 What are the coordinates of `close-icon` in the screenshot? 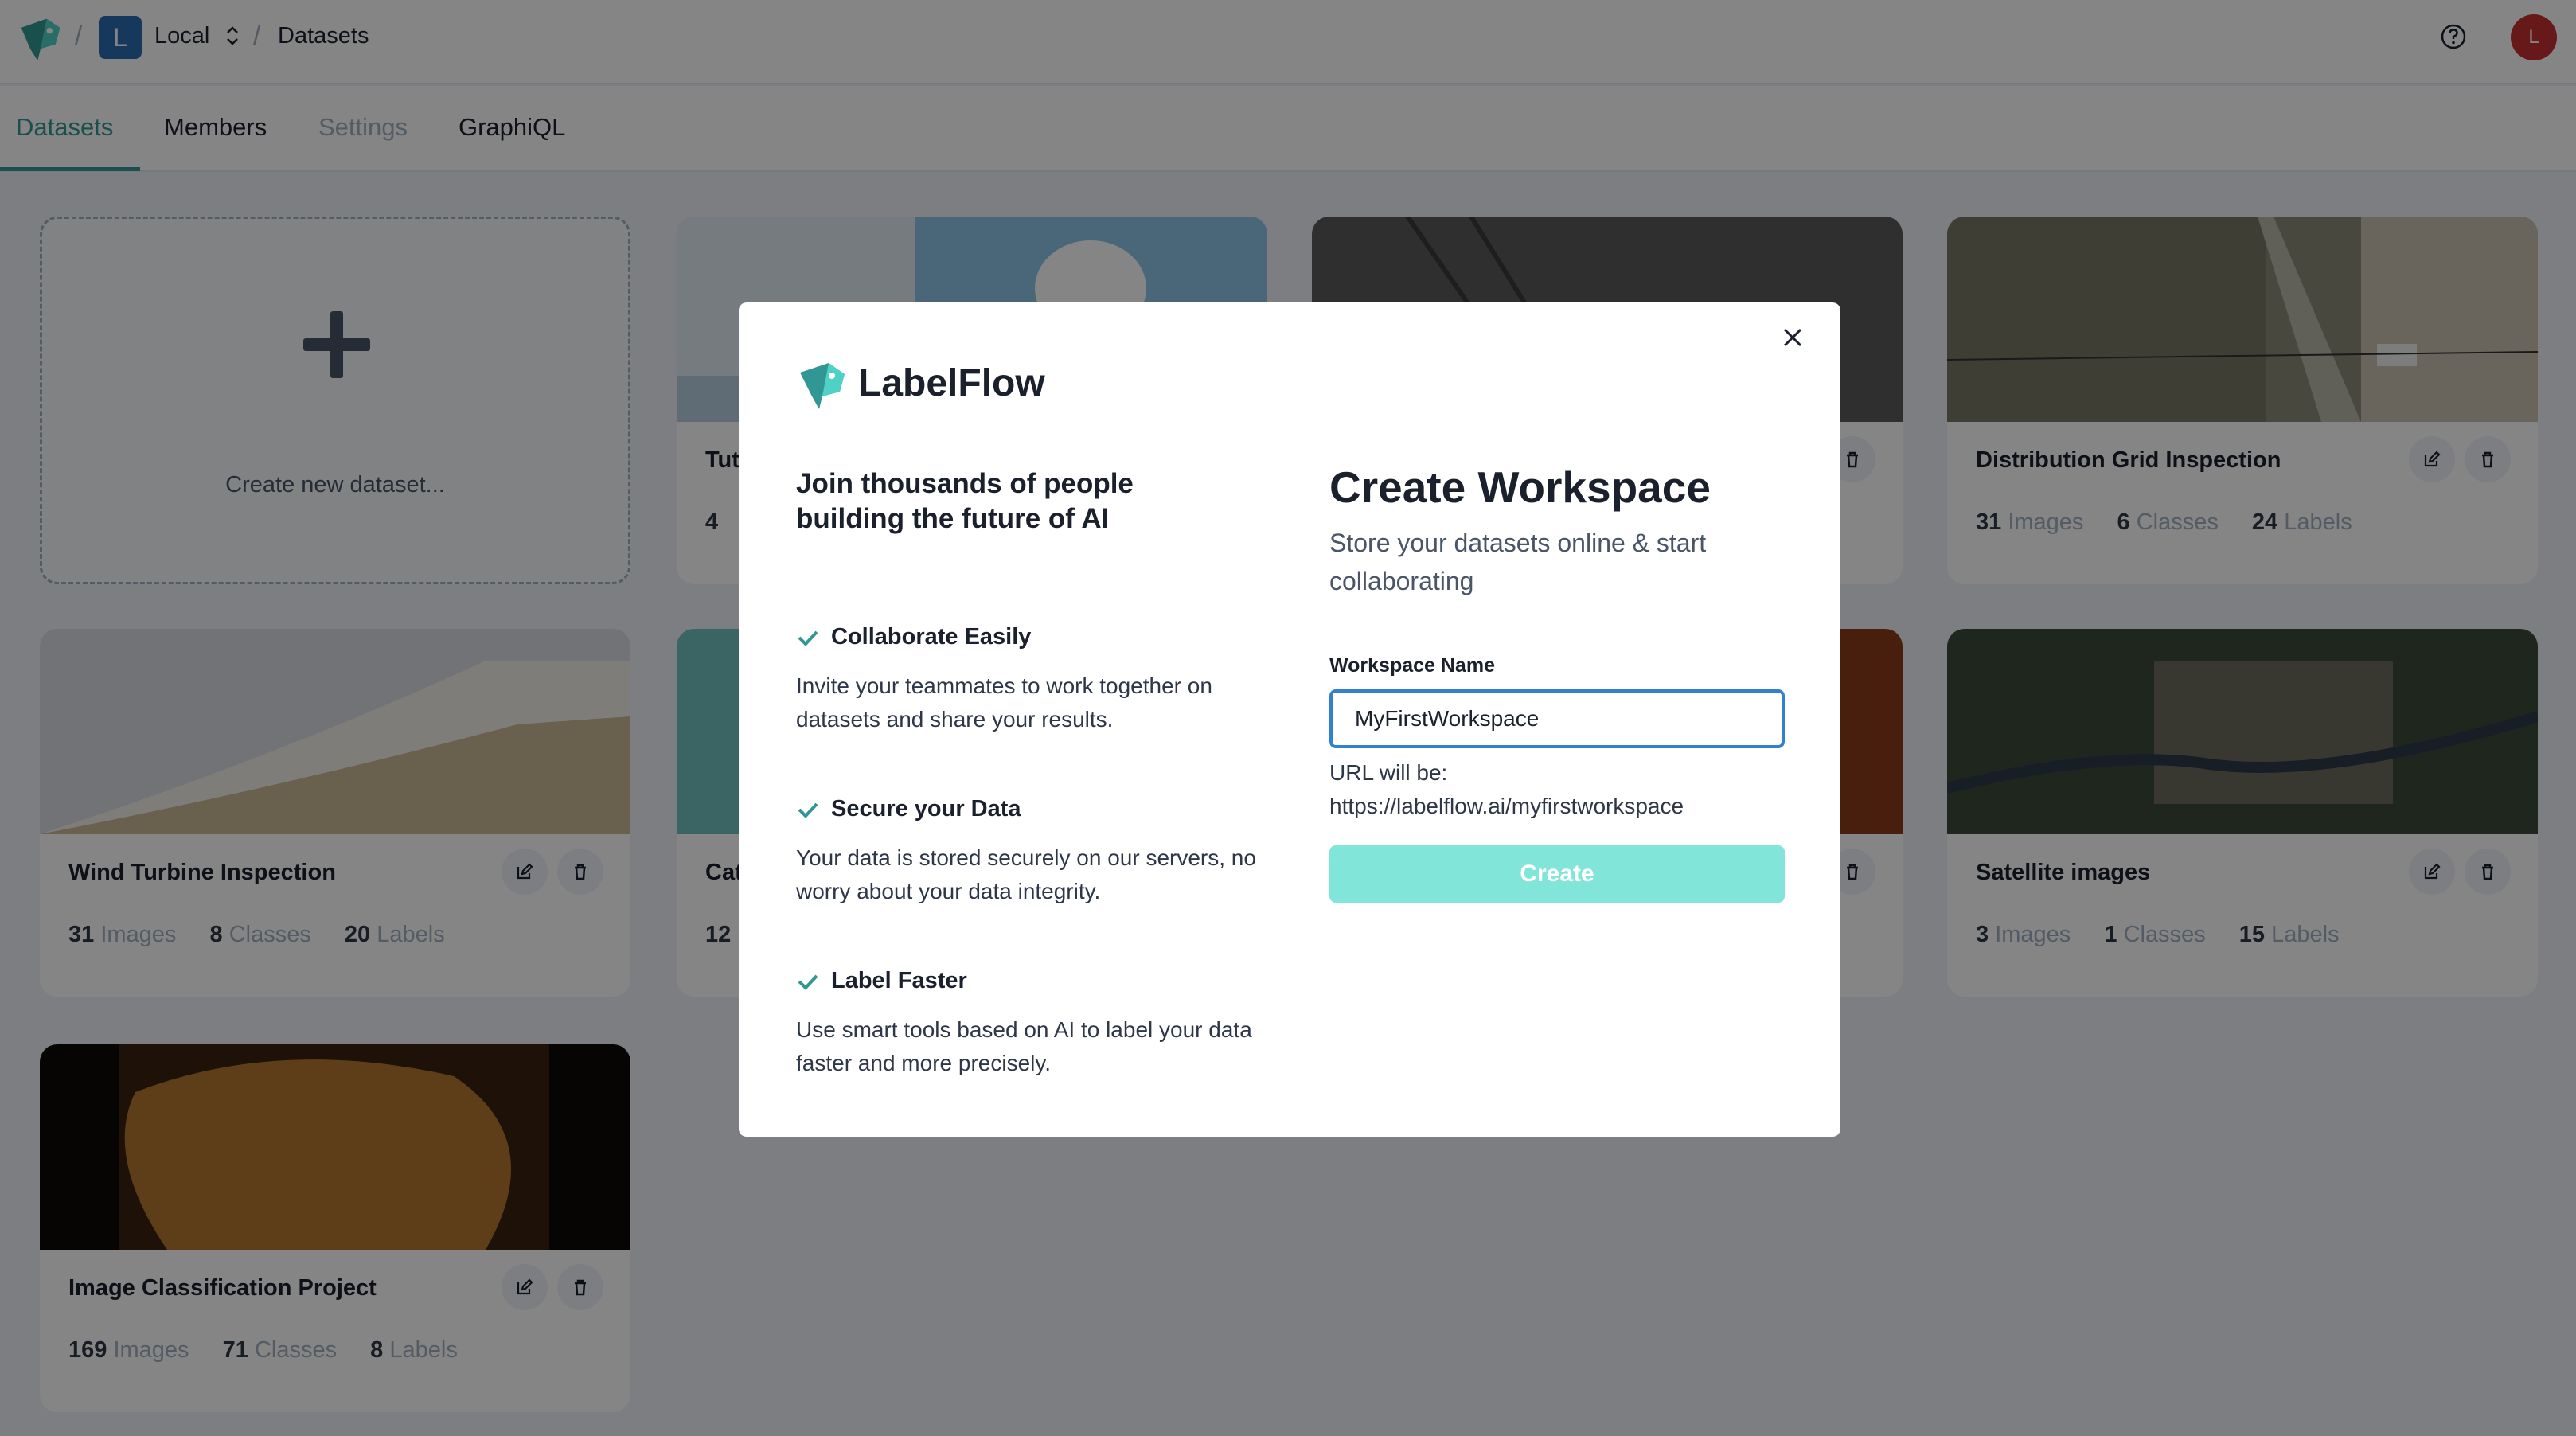 It's located at (1792, 337).